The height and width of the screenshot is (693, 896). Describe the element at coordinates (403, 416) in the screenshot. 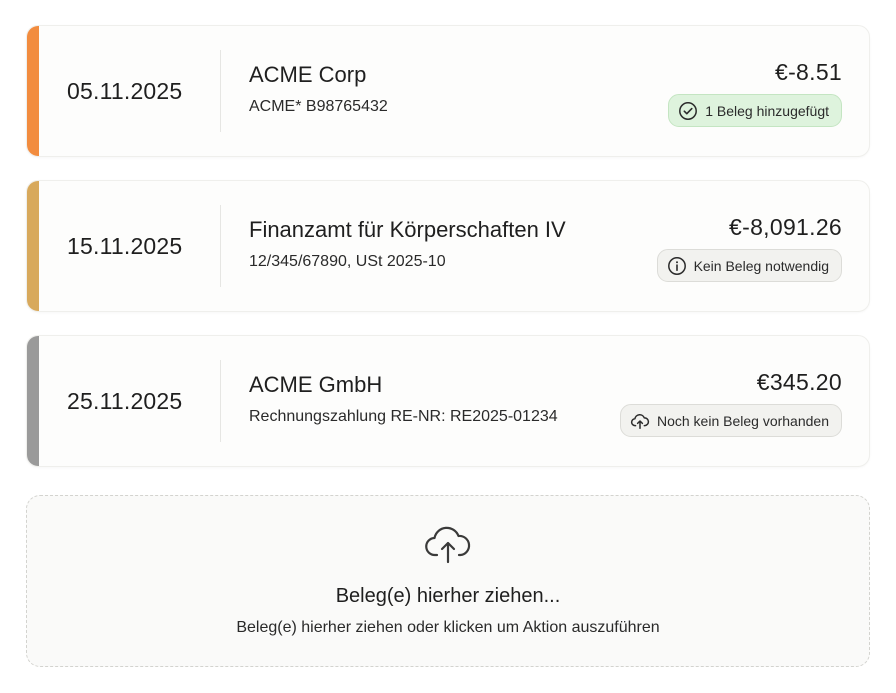

I see `transaction-reference: Rechnungszahlung RE-NR: RE2025-01234` at that location.